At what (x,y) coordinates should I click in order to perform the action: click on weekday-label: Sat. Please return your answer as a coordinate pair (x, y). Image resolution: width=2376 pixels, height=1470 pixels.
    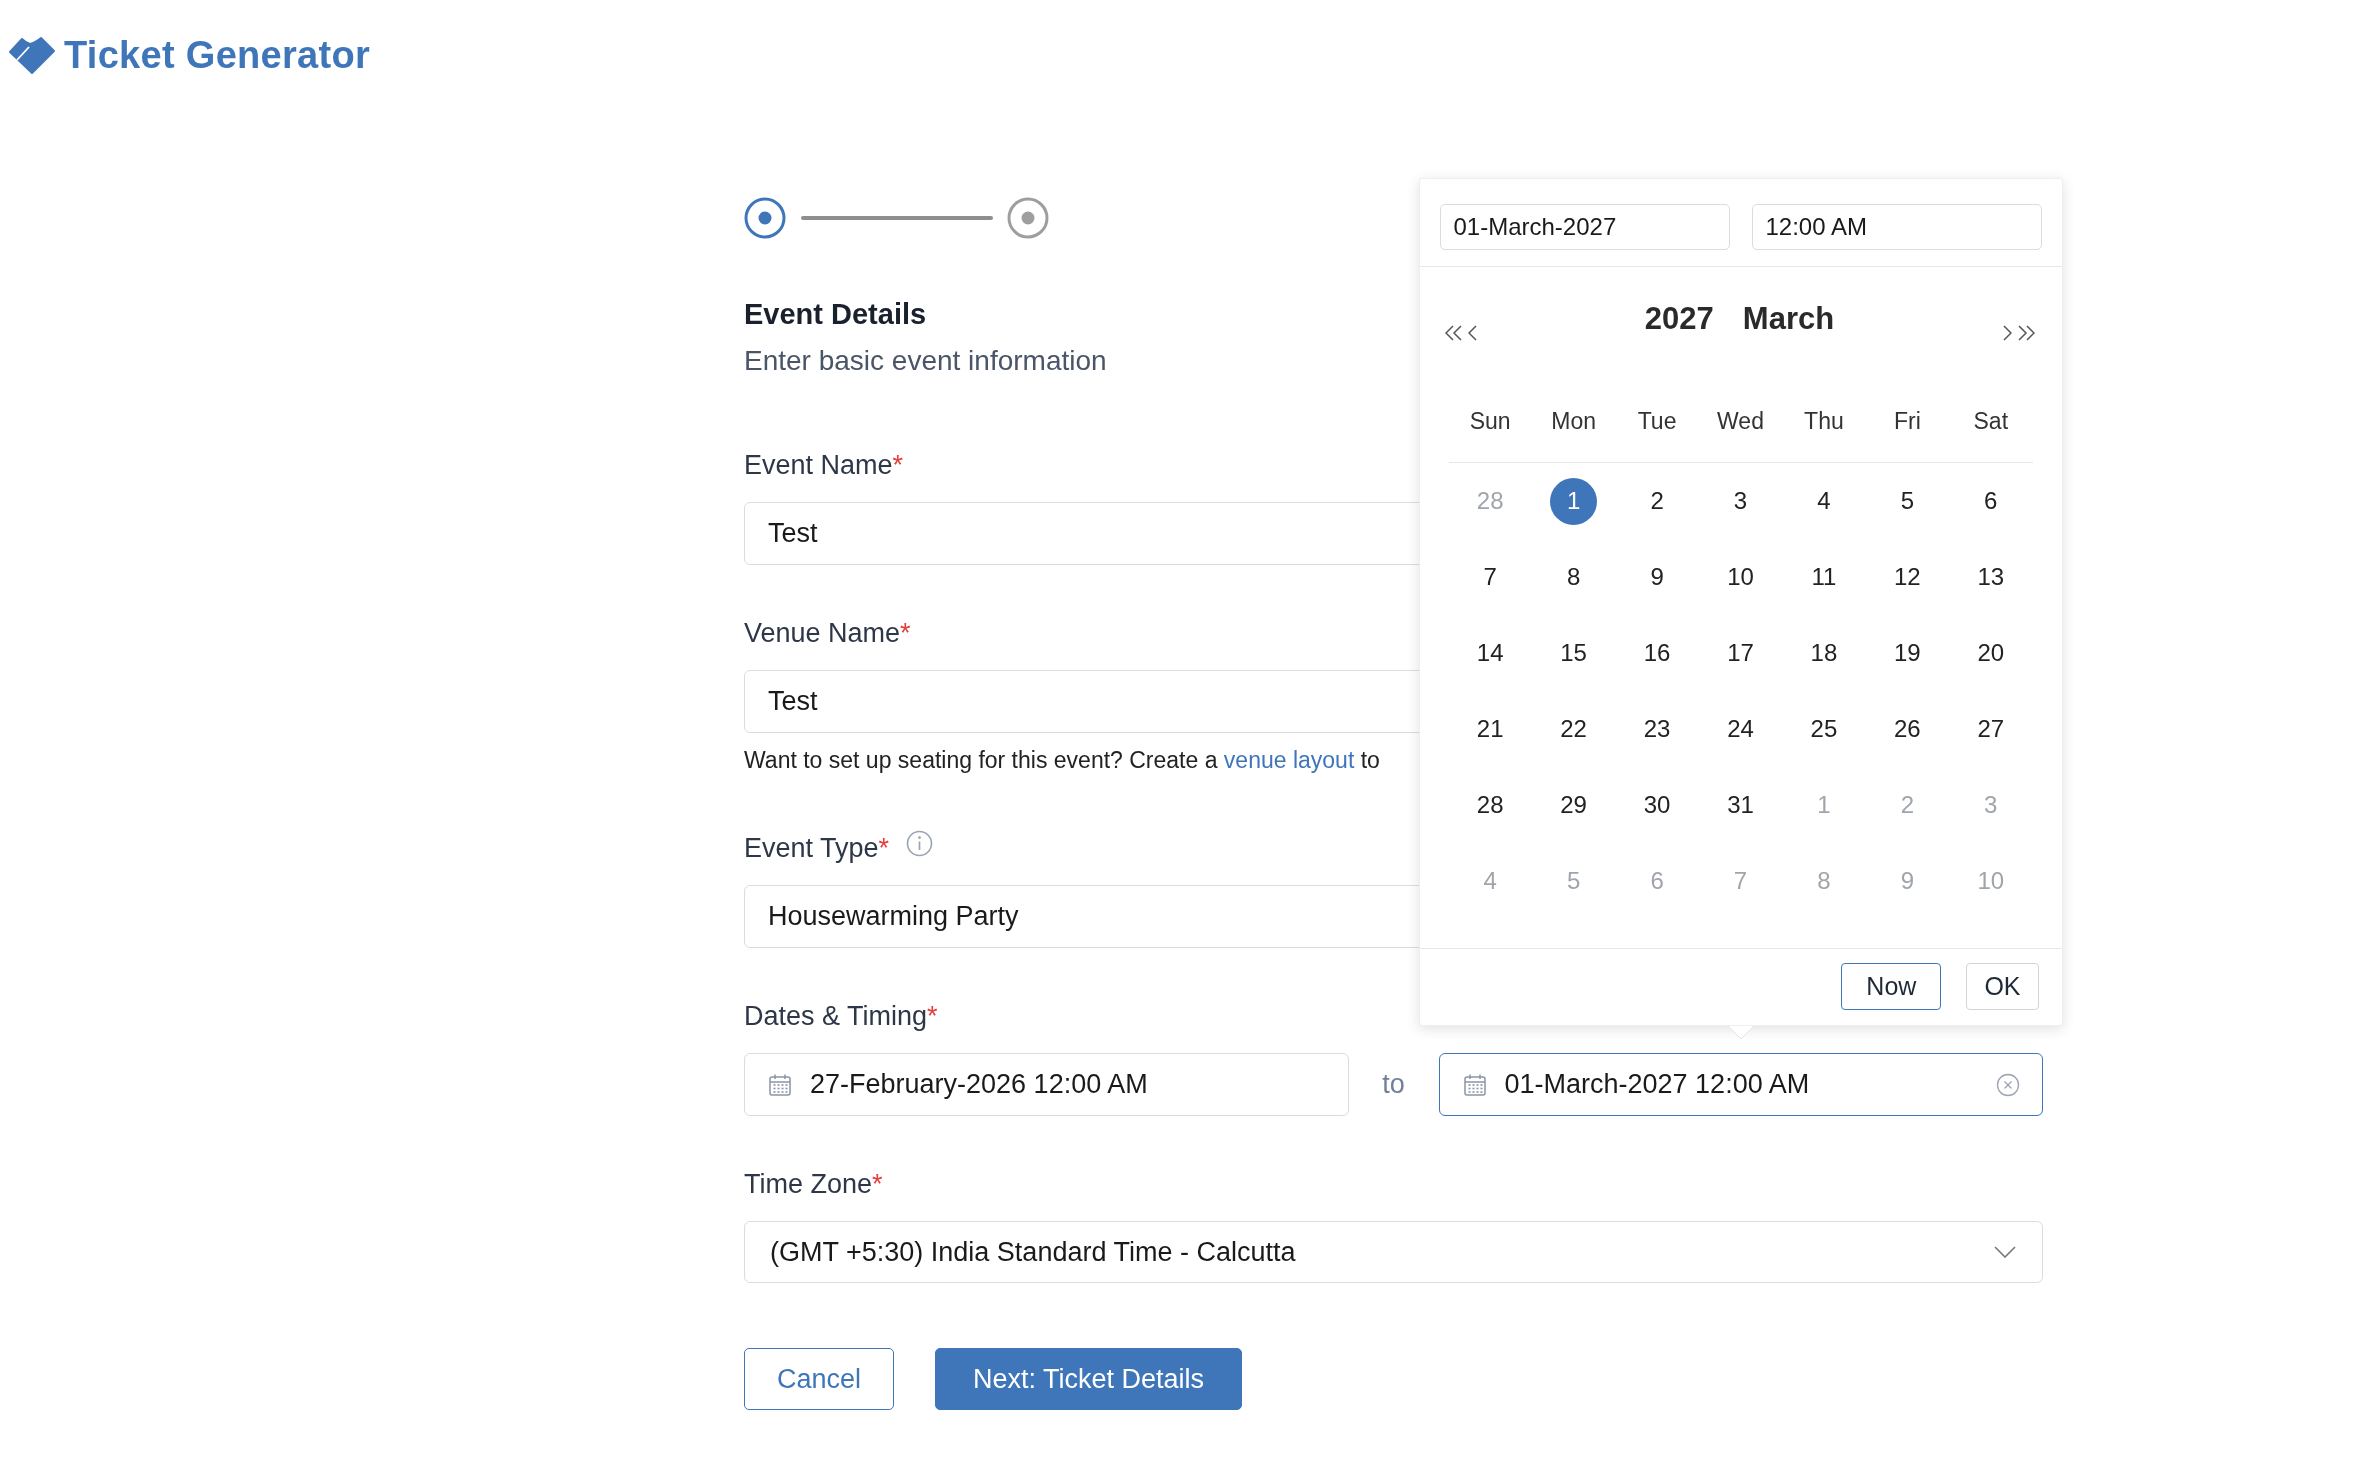
    Looking at the image, I should click on (1991, 421).